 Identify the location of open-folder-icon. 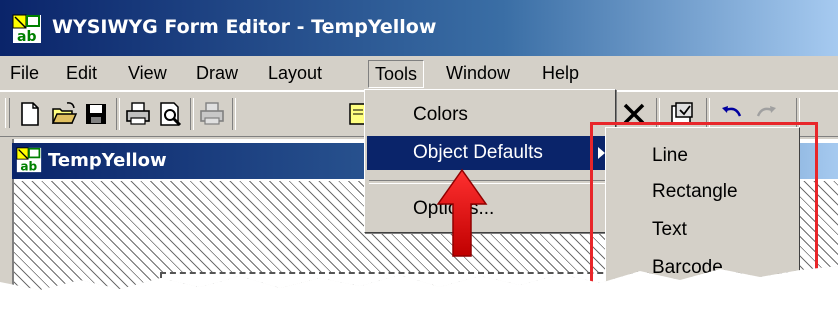
(64, 114).